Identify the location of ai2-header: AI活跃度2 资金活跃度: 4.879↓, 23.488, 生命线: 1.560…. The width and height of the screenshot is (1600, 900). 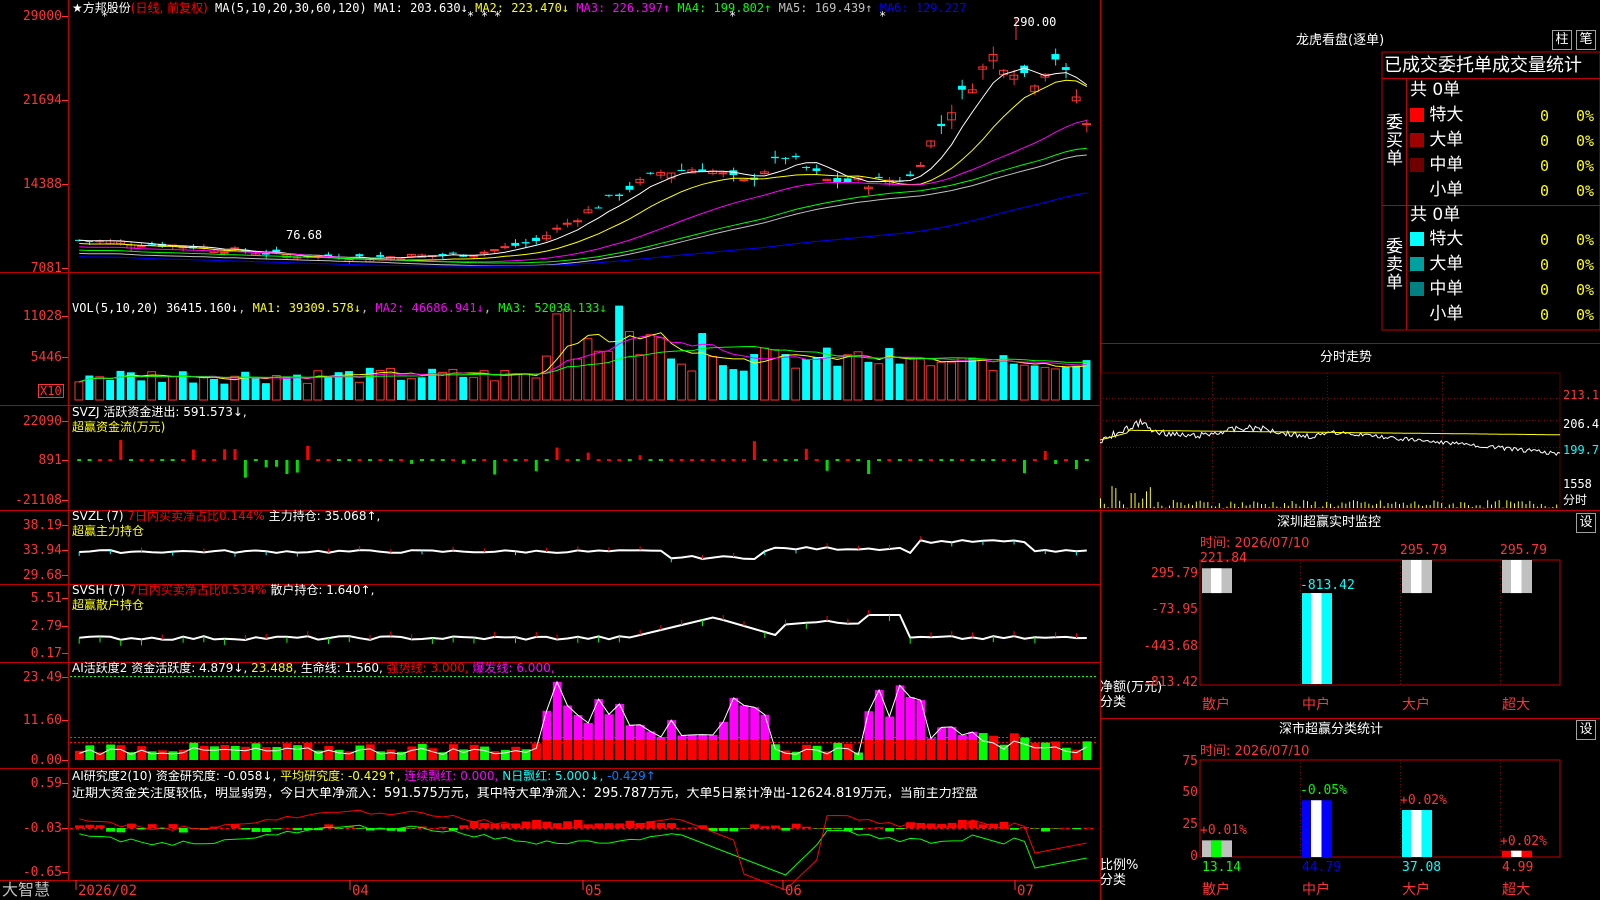
(313, 668).